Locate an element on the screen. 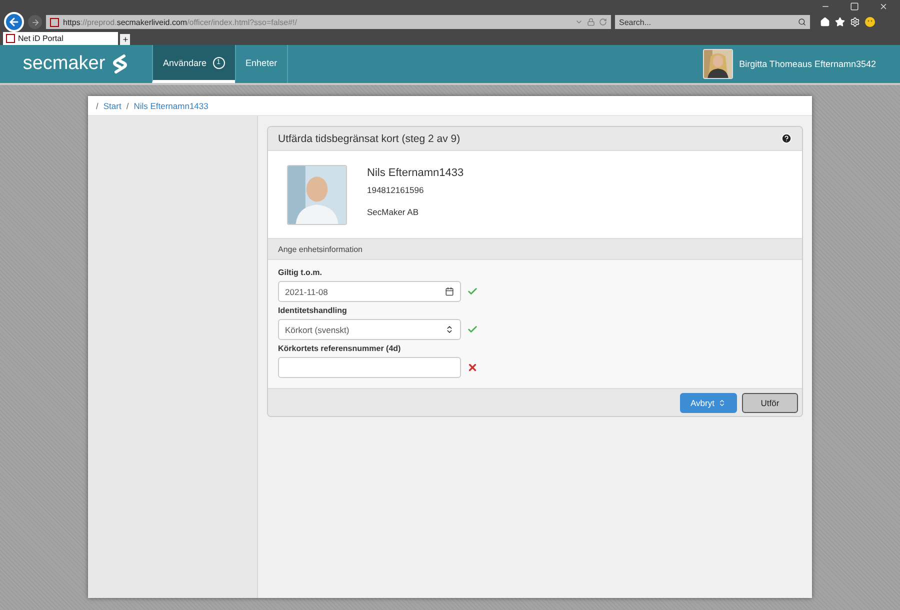 Image resolution: width=900 pixels, height=610 pixels. user-name: Birgitta Thomeaus Efternamn3542 is located at coordinates (807, 64).